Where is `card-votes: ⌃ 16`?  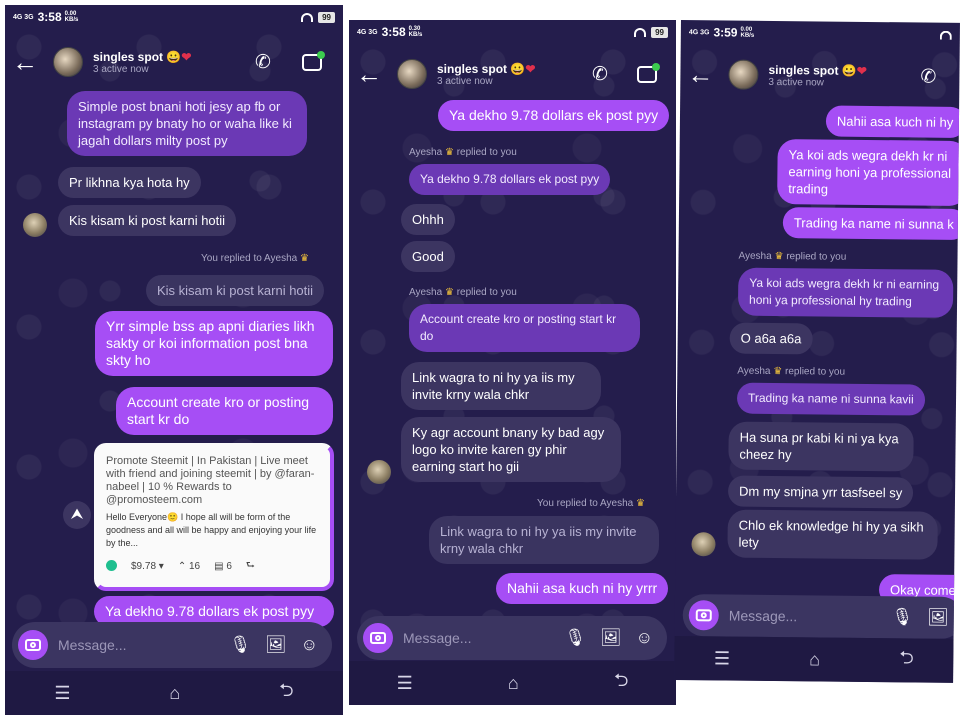 card-votes: ⌃ 16 is located at coordinates (189, 566).